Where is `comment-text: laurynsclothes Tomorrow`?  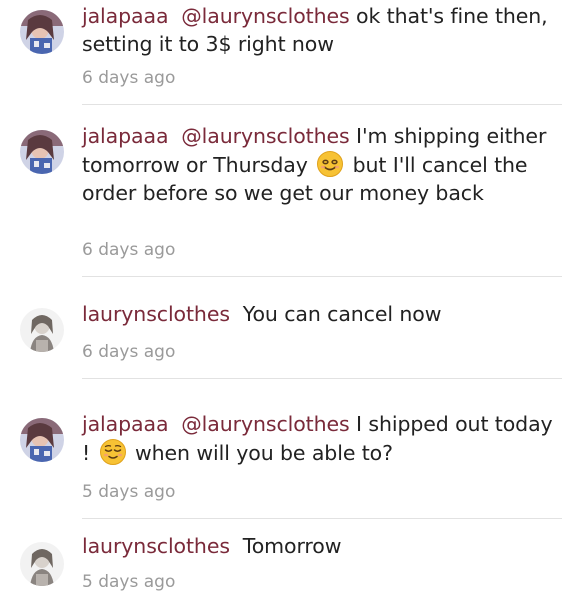 comment-text: laurynsclothes Tomorrow is located at coordinates (322, 546).